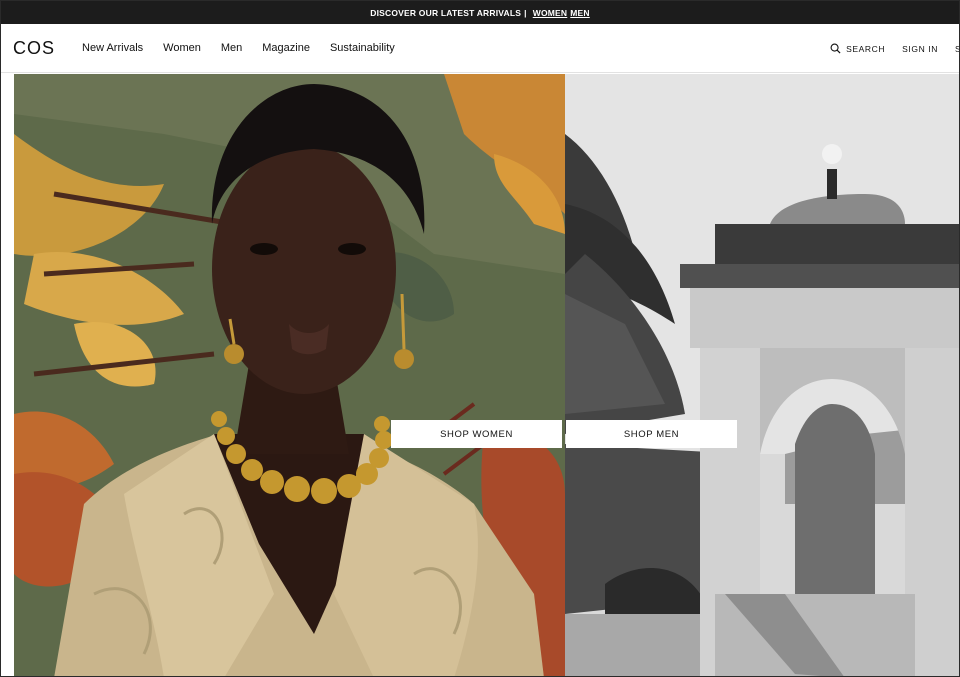 The image size is (960, 677). Describe the element at coordinates (34, 48) in the screenshot. I see `site-logo: COS` at that location.